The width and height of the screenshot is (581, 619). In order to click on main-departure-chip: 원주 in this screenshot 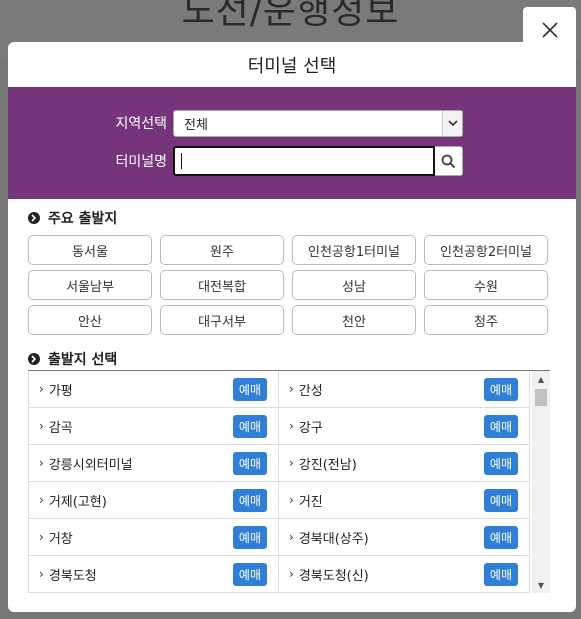, I will do `click(222, 250)`.